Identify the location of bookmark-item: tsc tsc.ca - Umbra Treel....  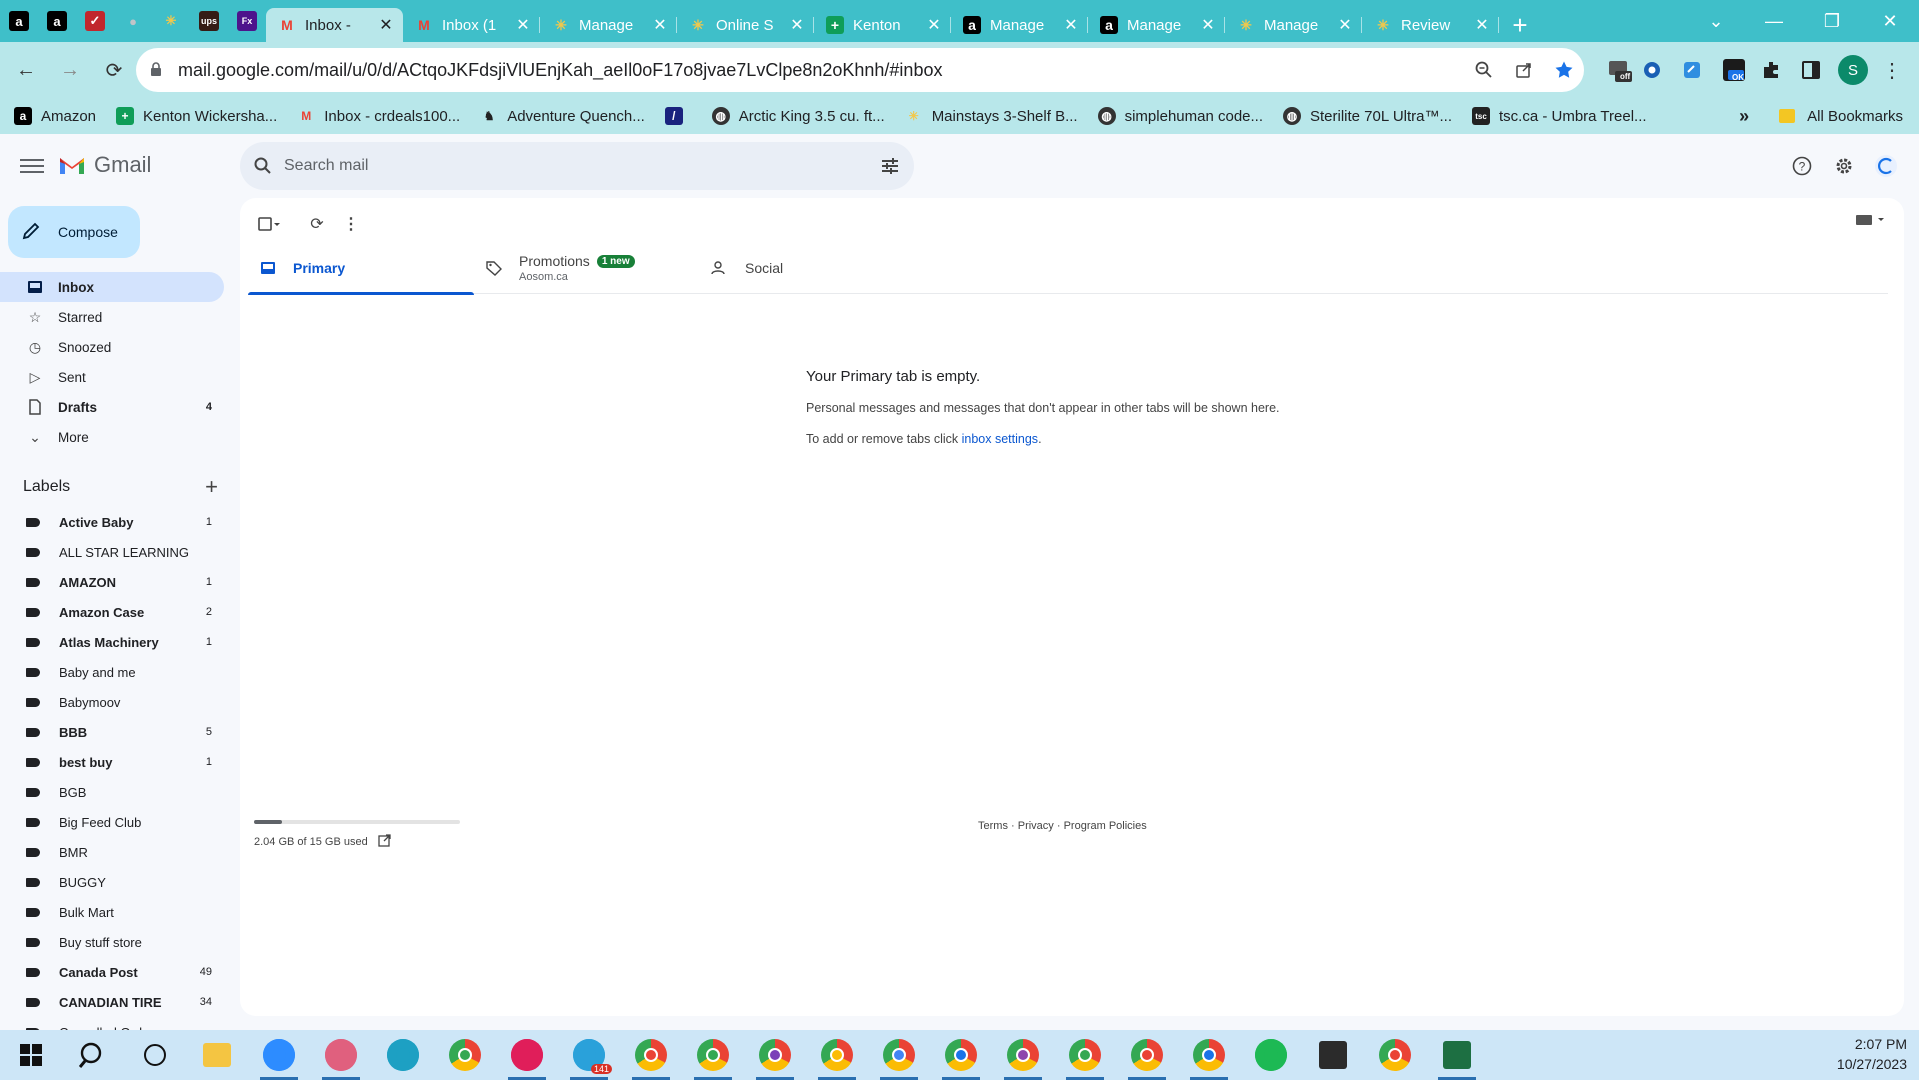
(1559, 116).